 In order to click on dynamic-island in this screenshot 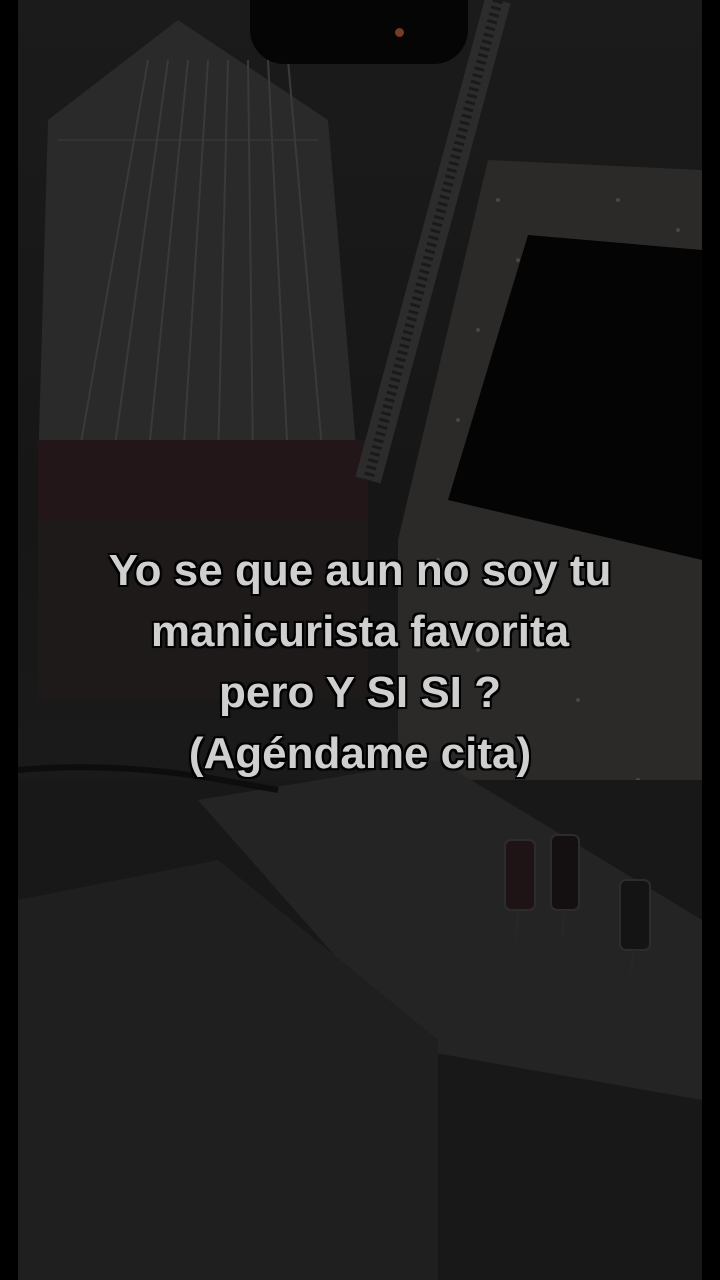, I will do `click(359, 32)`.